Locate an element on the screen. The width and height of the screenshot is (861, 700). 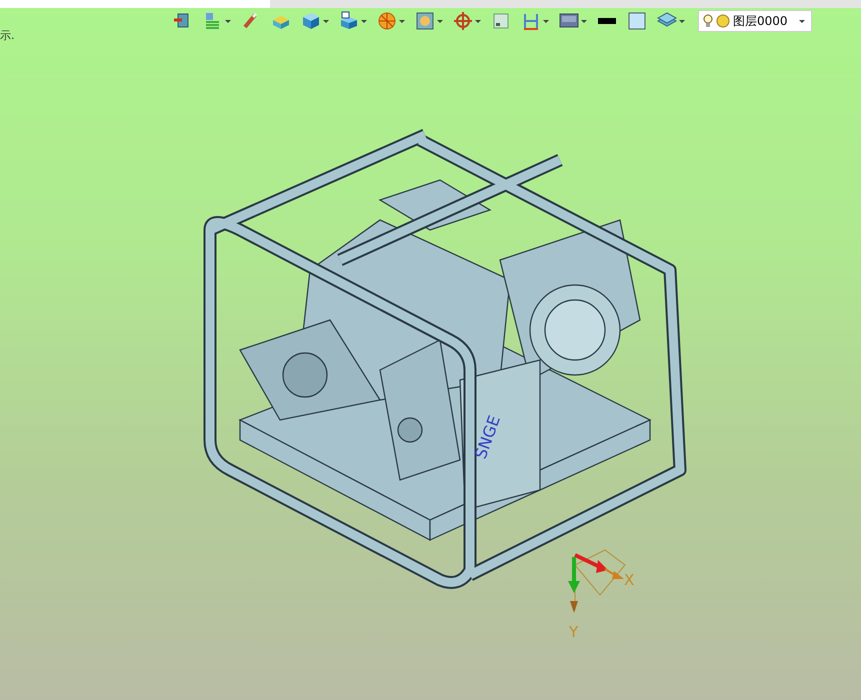
model-label: SNGE is located at coordinates (487, 437).